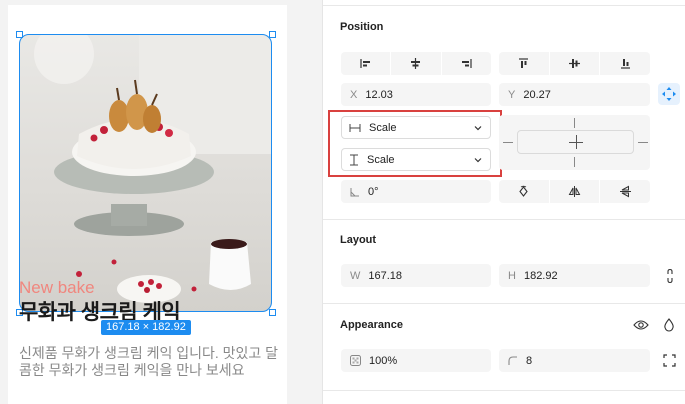 The height and width of the screenshot is (404, 685). Describe the element at coordinates (146, 327) in the screenshot. I see `dimension-badge: 167.18 × 182.92` at that location.